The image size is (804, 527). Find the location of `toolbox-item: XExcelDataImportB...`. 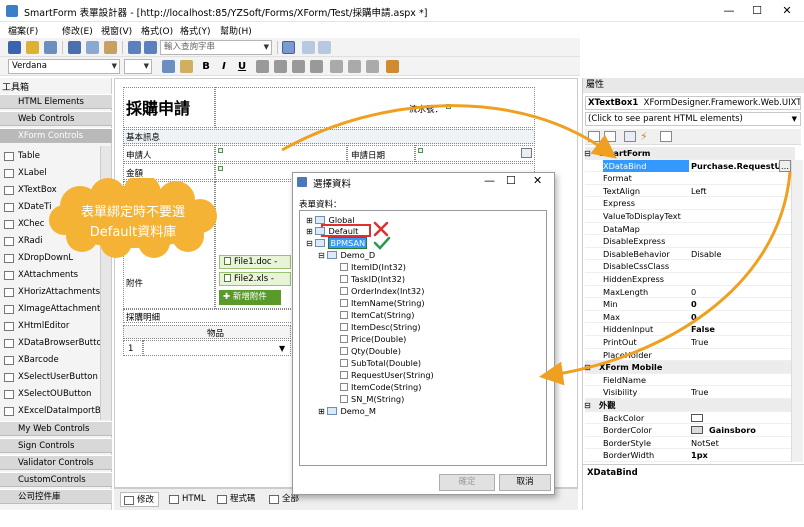

toolbox-item: XExcelDataImportB... is located at coordinates (50, 411).